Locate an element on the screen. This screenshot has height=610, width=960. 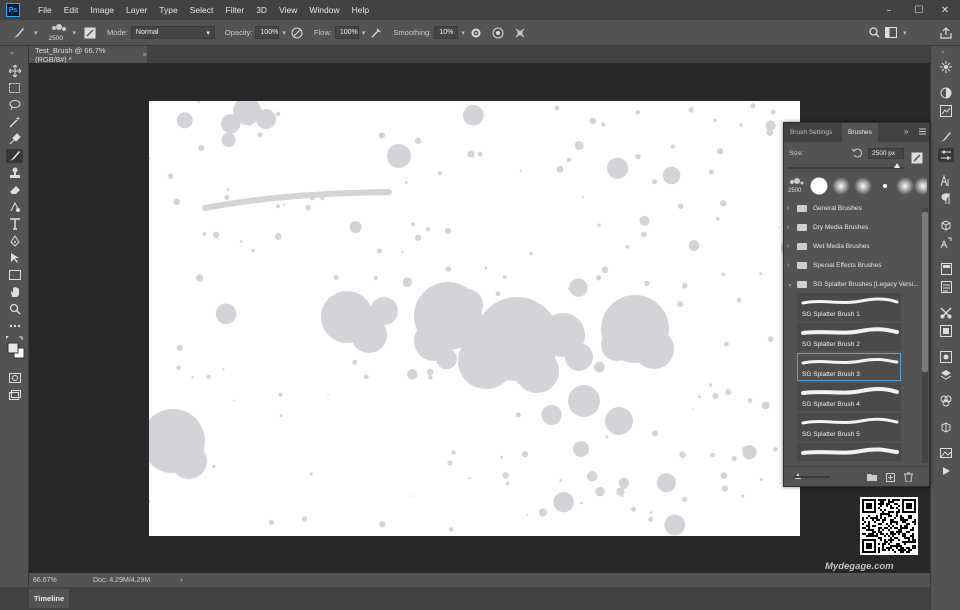
brush-preset-item: SG Splatter Brush 5 is located at coordinates (849, 427).